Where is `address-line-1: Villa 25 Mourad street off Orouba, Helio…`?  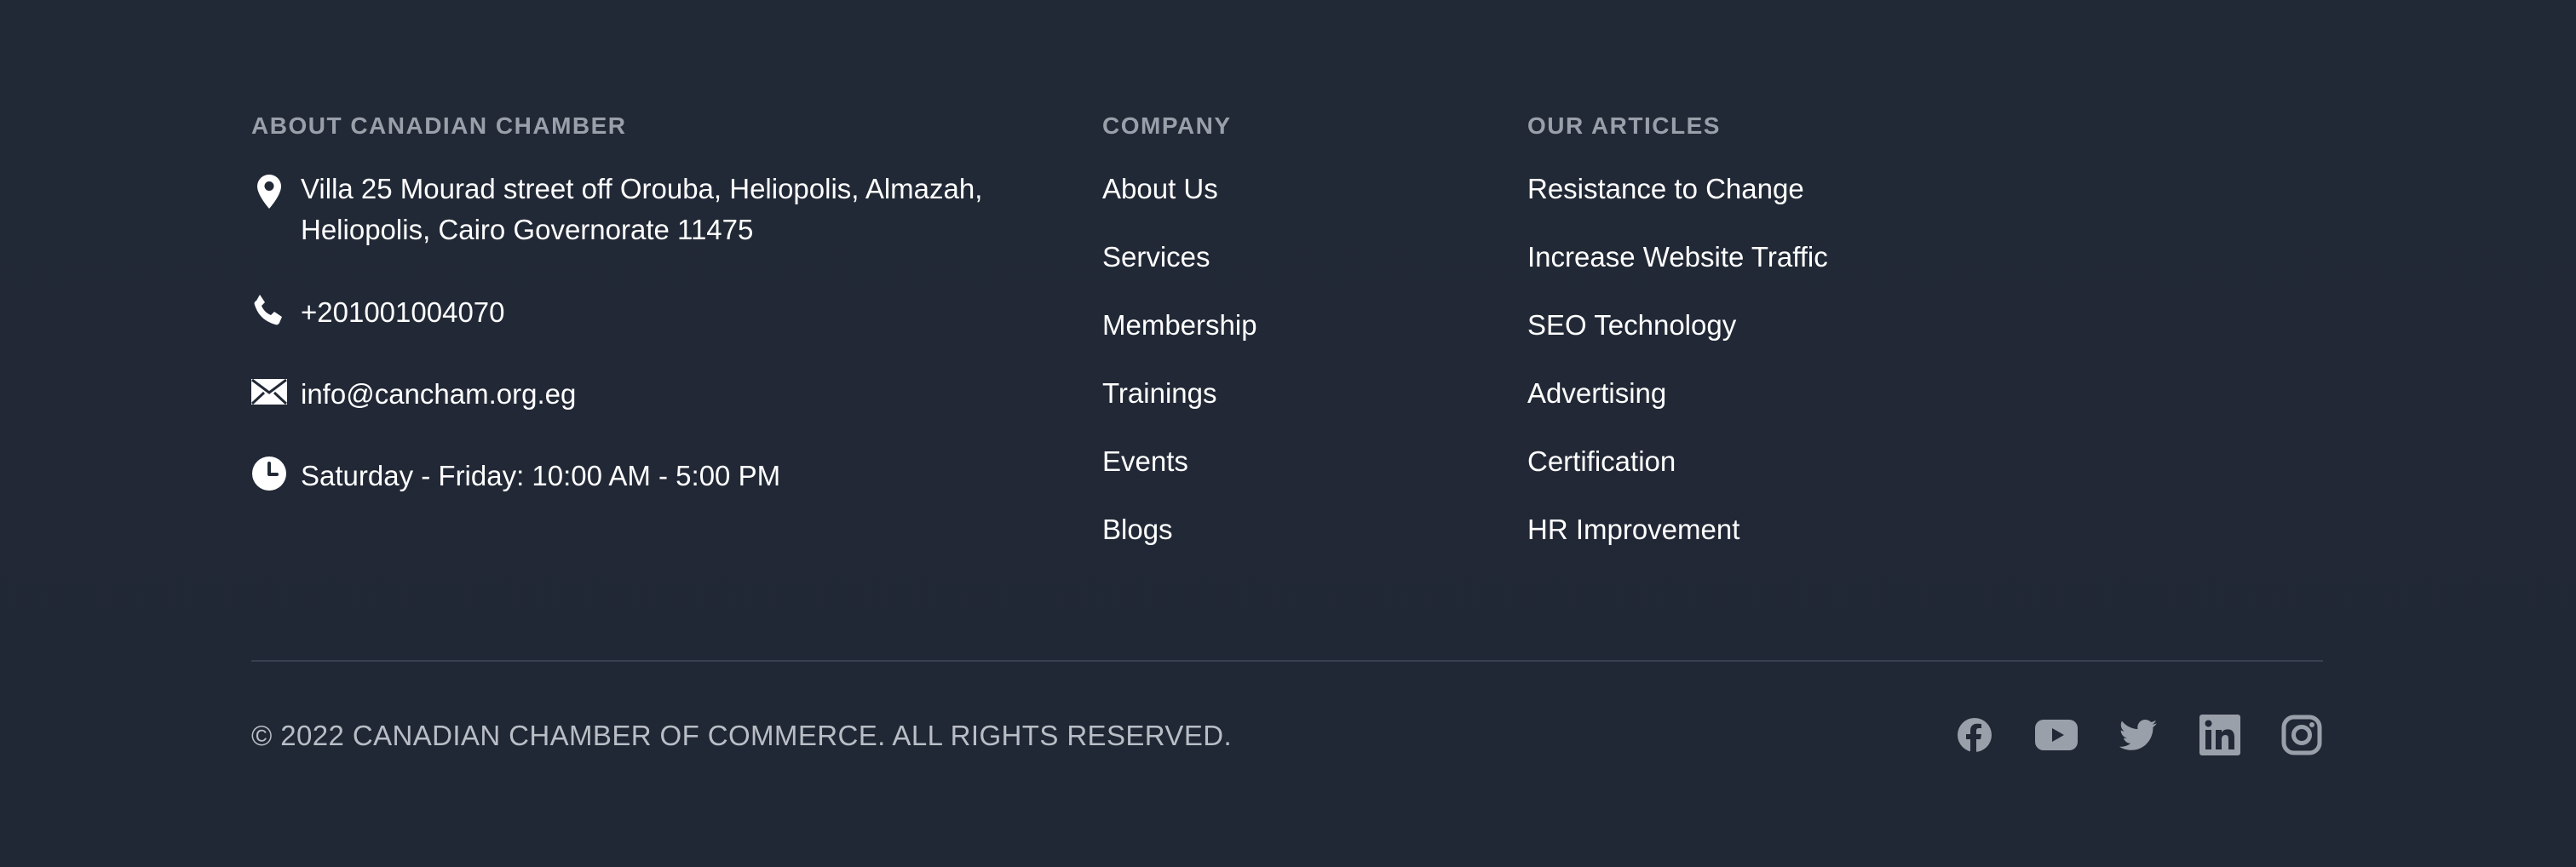
address-line-1: Villa 25 Mourad street off Orouba, Helio… is located at coordinates (642, 188).